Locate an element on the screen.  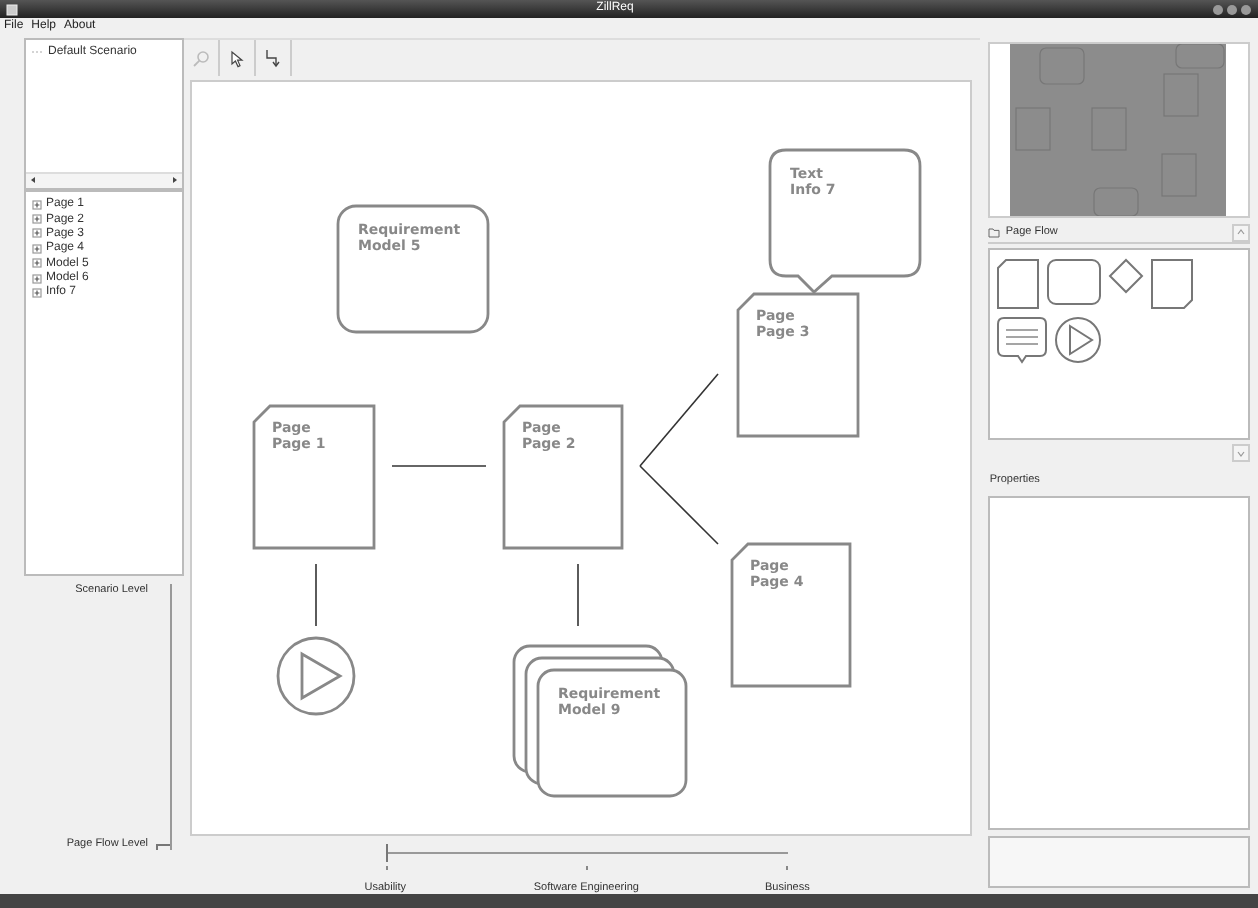
tree-line-icon is located at coordinates (38, 52).